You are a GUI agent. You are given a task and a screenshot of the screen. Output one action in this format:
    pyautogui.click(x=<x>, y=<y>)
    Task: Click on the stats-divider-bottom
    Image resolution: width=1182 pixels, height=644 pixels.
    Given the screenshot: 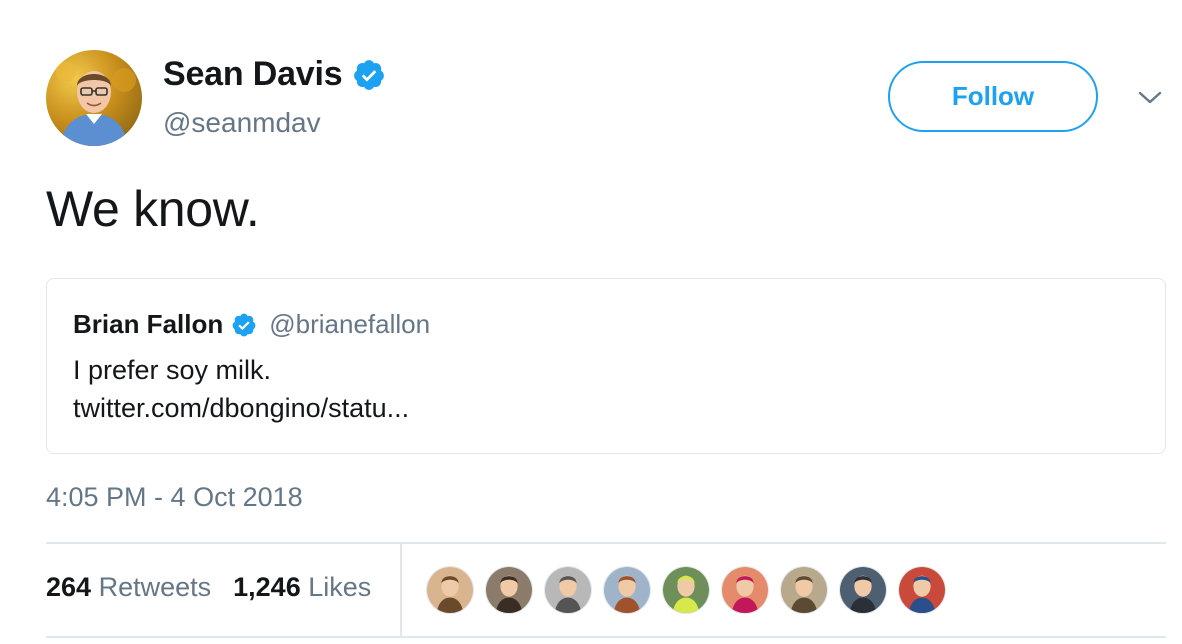 What is the action you would take?
    pyautogui.click(x=606, y=637)
    